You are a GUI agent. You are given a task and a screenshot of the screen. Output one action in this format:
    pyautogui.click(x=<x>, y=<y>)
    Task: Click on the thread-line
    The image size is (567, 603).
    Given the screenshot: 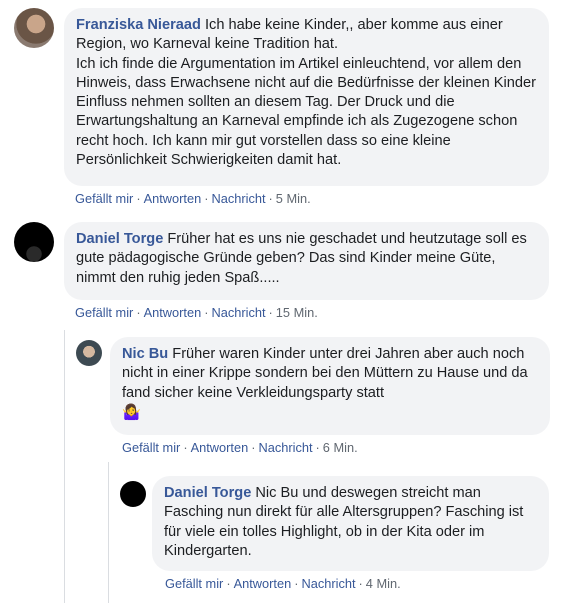 What is the action you would take?
    pyautogui.click(x=64, y=466)
    